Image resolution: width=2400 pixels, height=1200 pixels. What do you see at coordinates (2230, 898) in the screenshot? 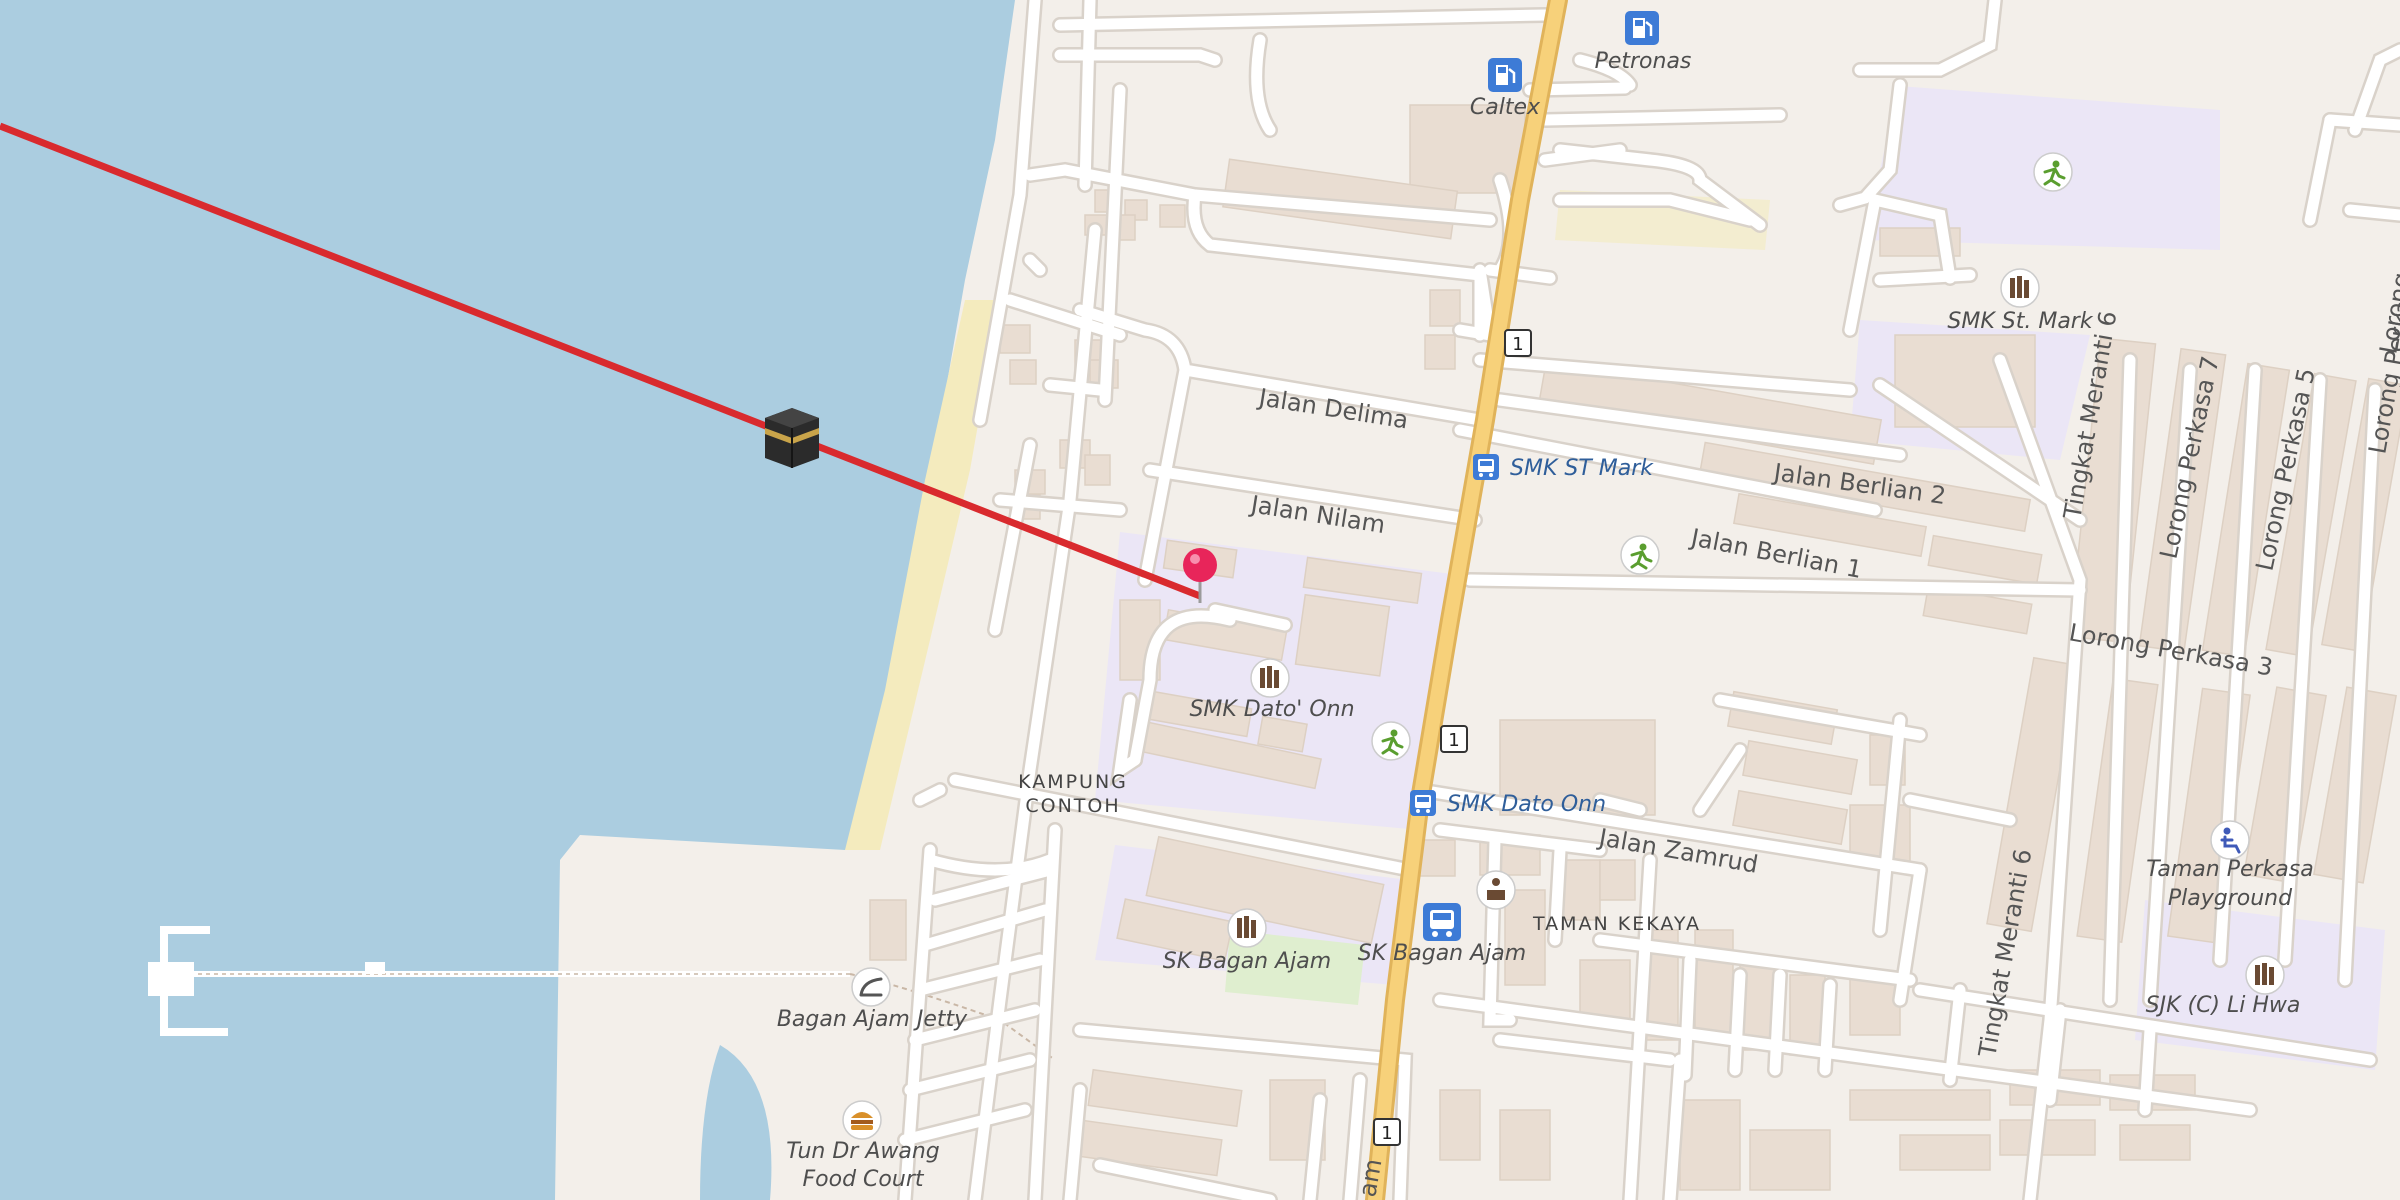
I see `taman-perkasa-label-line2: Playground` at bounding box center [2230, 898].